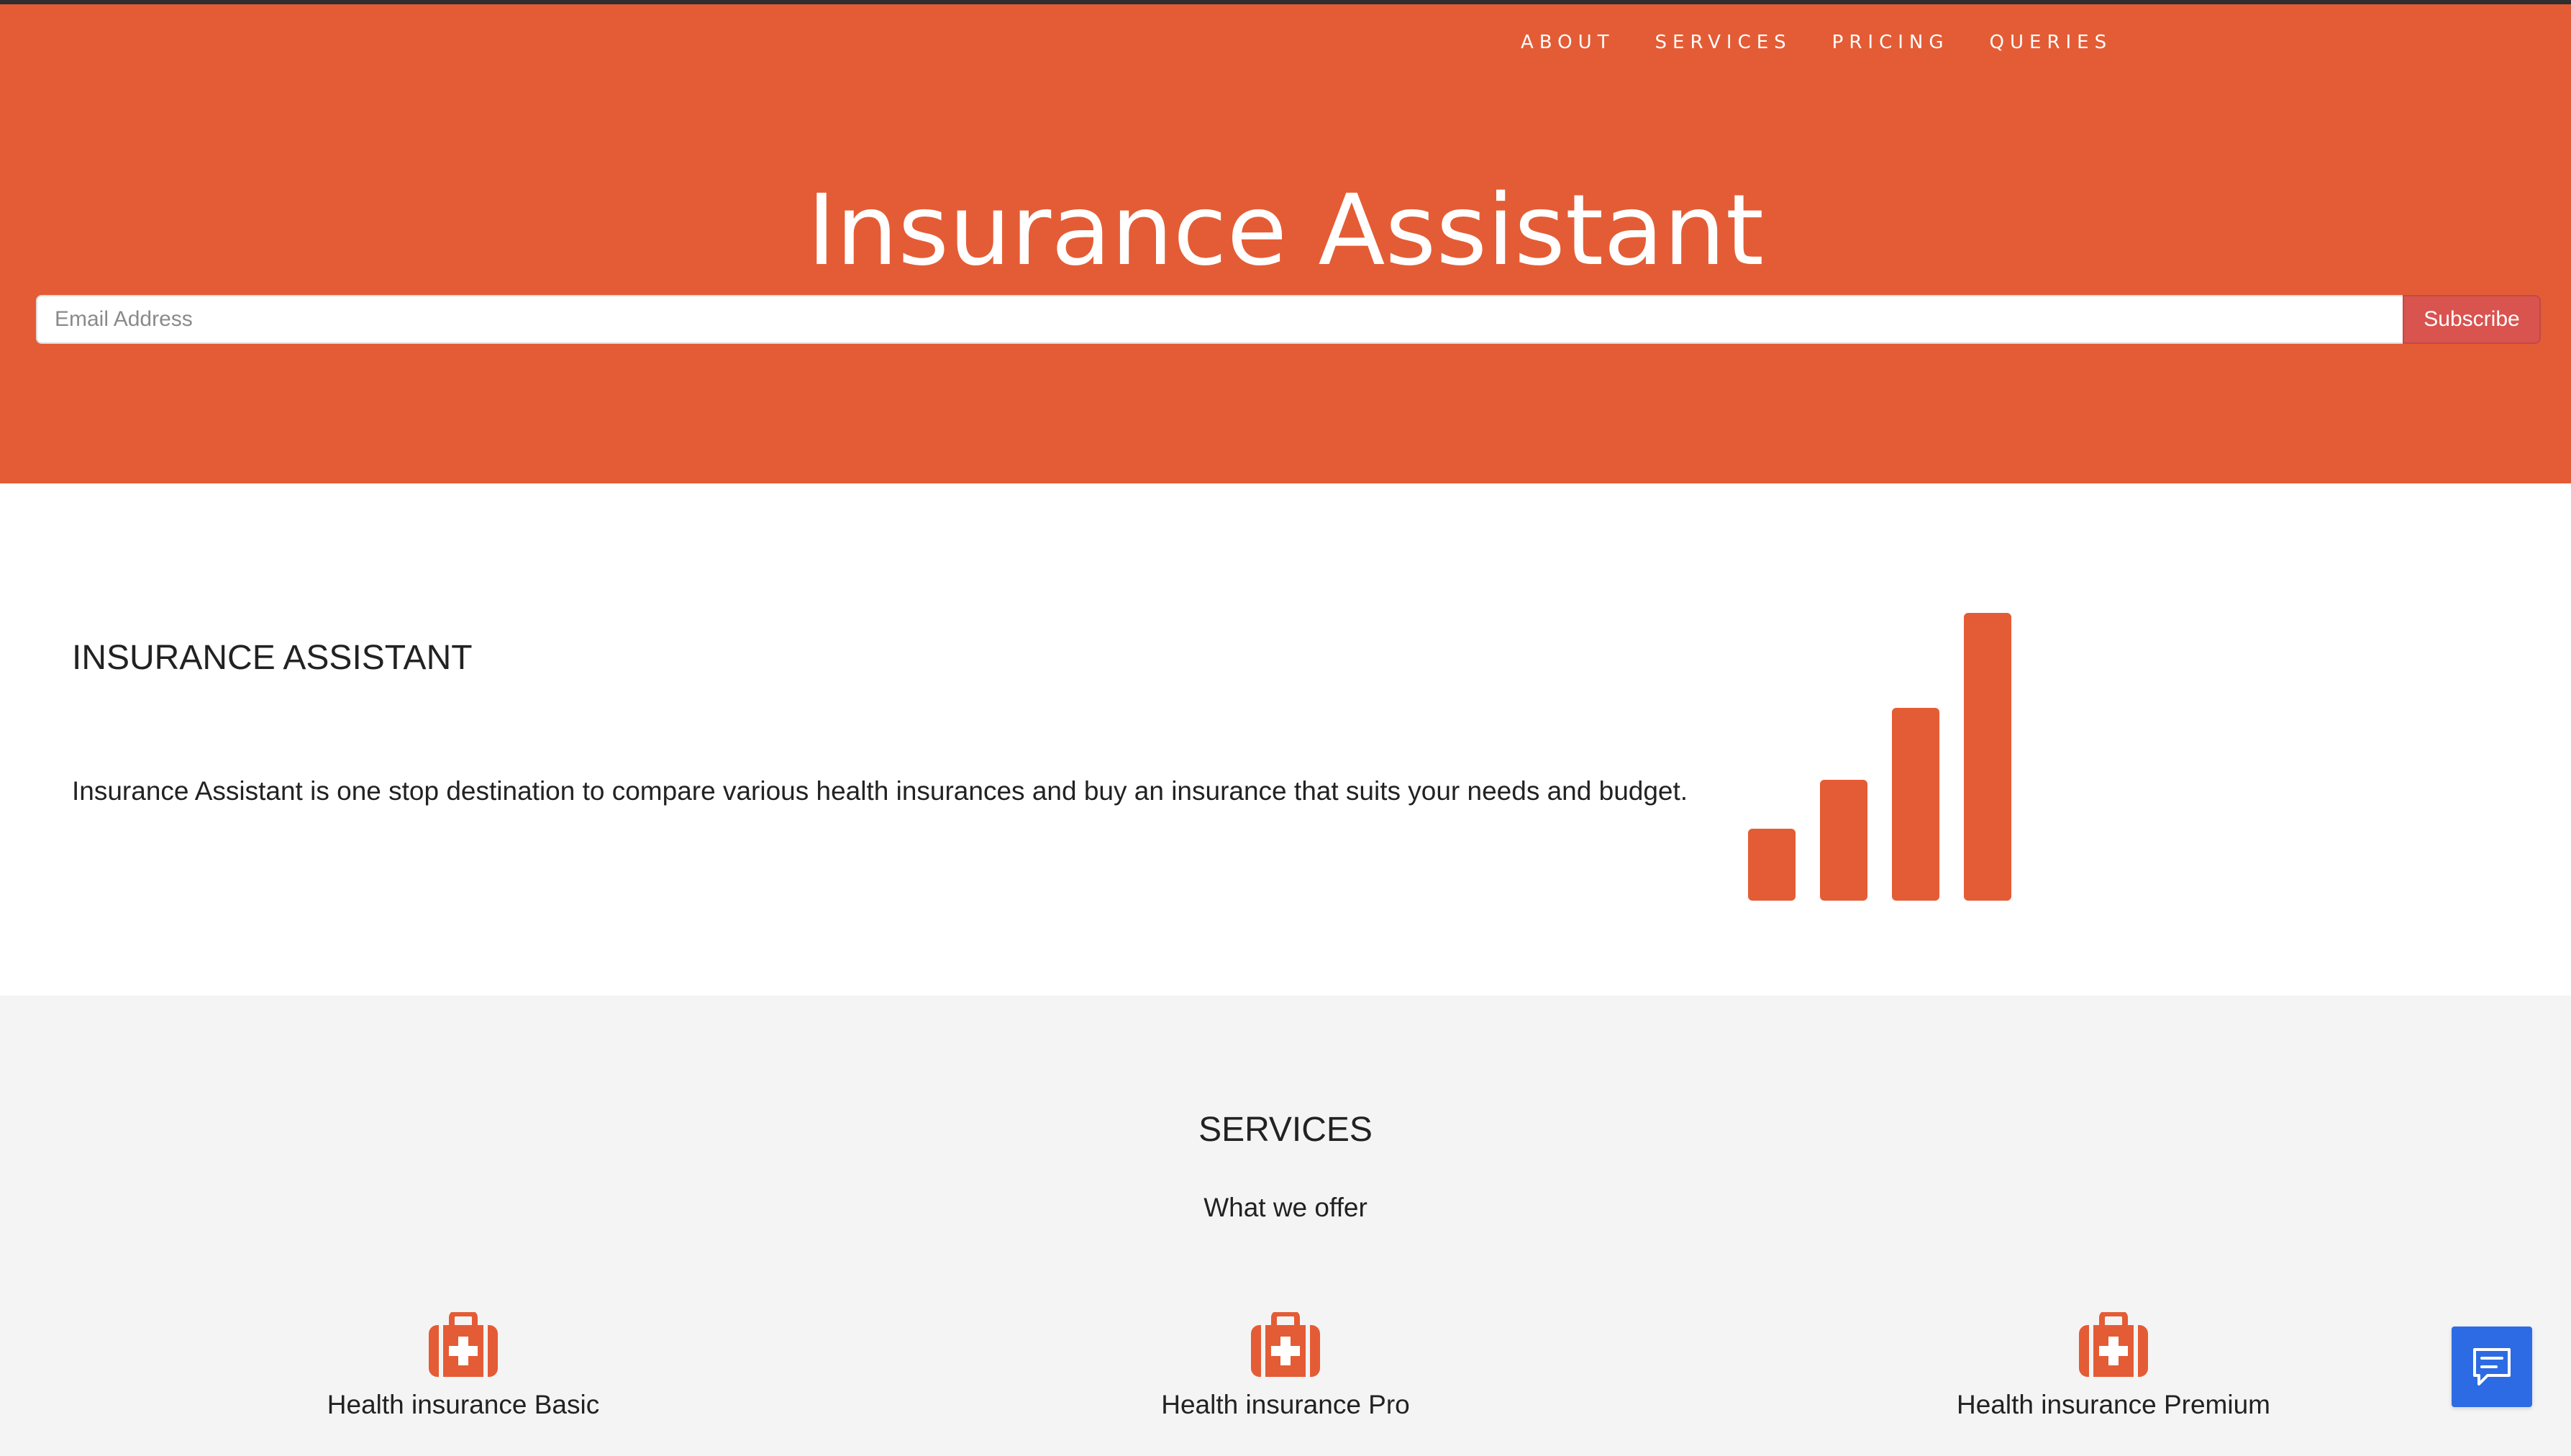  I want to click on nav-item-services: SERVICES, so click(1723, 42).